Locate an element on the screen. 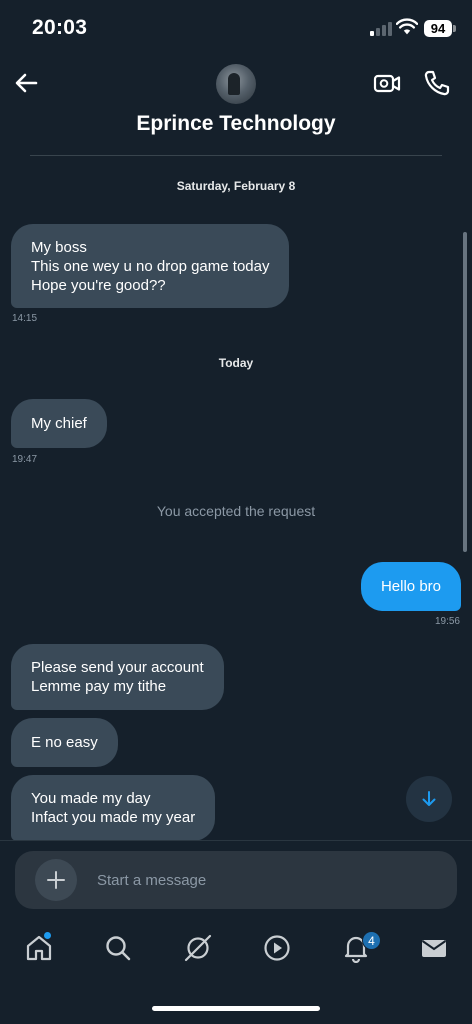 This screenshot has width=472, height=1024. message-composer is located at coordinates (236, 880).